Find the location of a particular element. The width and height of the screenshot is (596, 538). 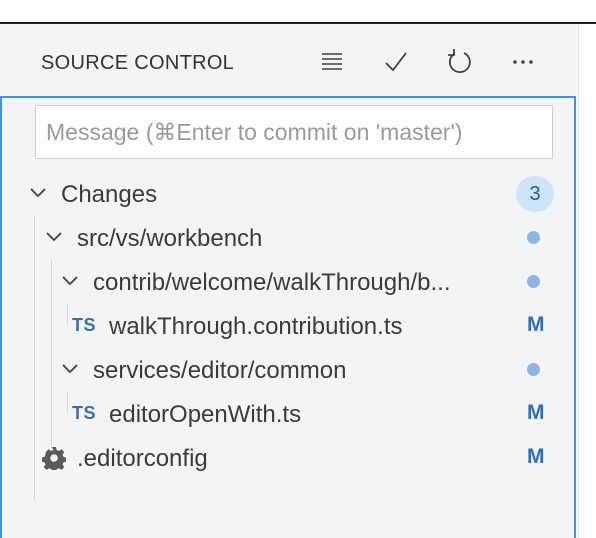

file-label: editorOpenWith.ts is located at coordinates (205, 414).